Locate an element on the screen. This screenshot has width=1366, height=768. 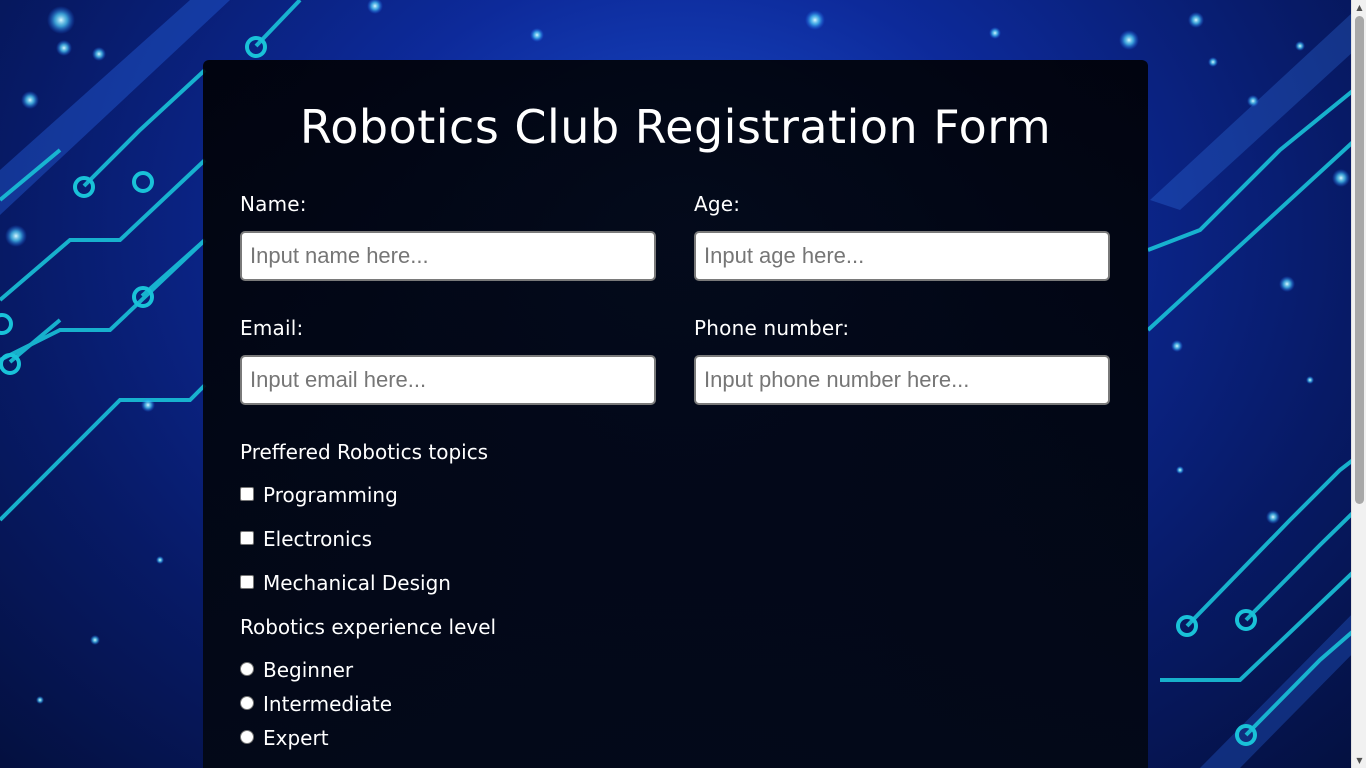
topic-option-label: Programming is located at coordinates (330, 495).